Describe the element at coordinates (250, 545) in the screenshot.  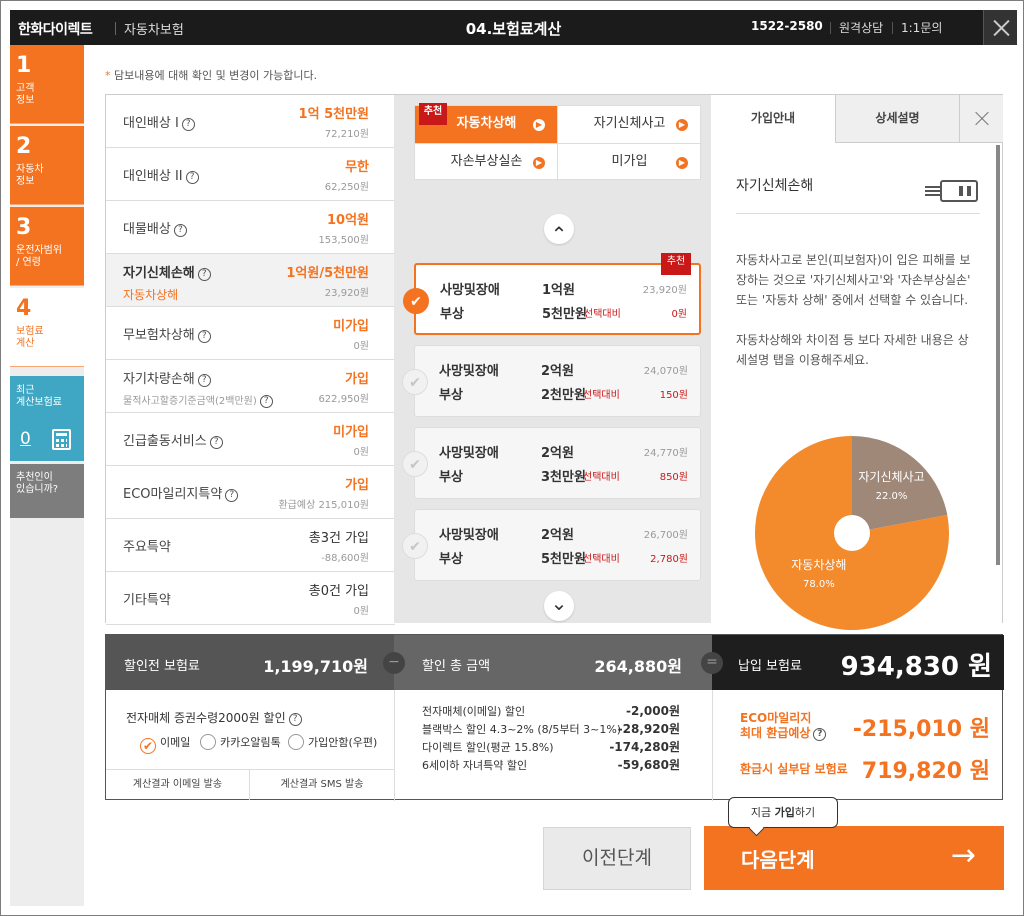
I see `coverage-row: 주요특약 총3건 가입 -88,600원` at that location.